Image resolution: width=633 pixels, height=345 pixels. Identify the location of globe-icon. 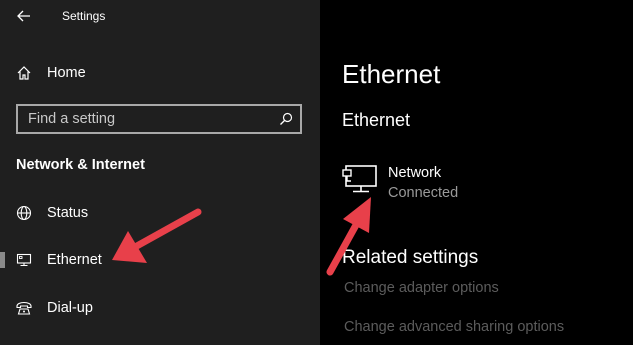
(24, 213).